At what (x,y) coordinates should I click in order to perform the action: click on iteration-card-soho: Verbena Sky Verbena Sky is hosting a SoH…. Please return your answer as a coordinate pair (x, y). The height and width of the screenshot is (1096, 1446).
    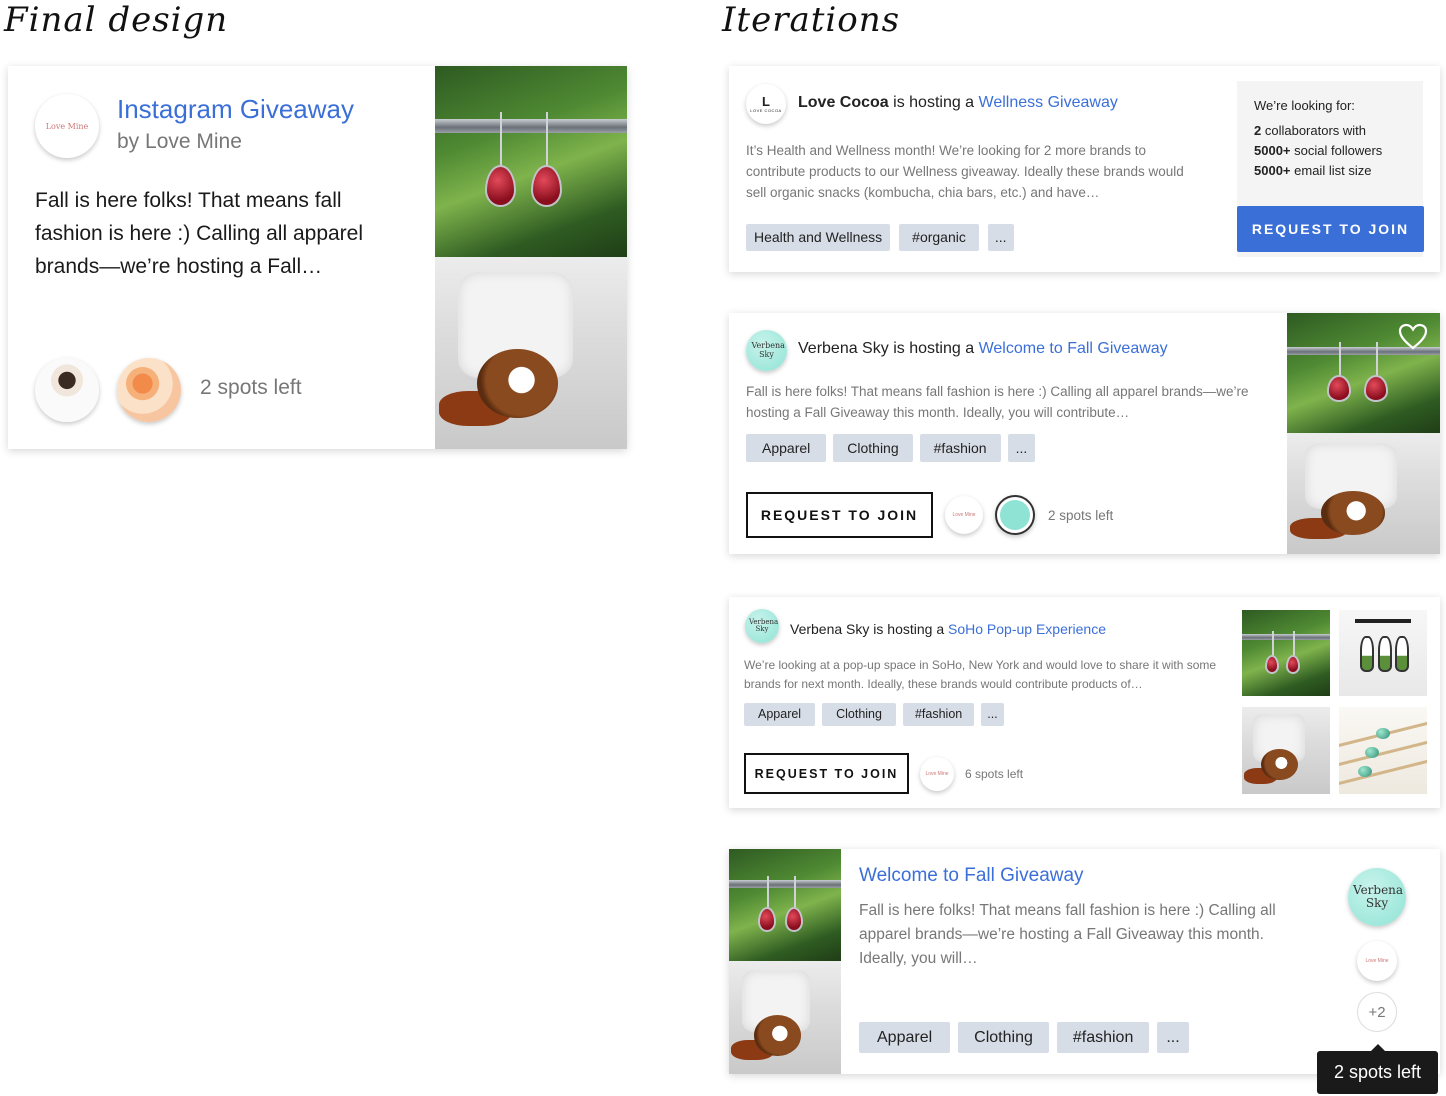
    Looking at the image, I should click on (1084, 702).